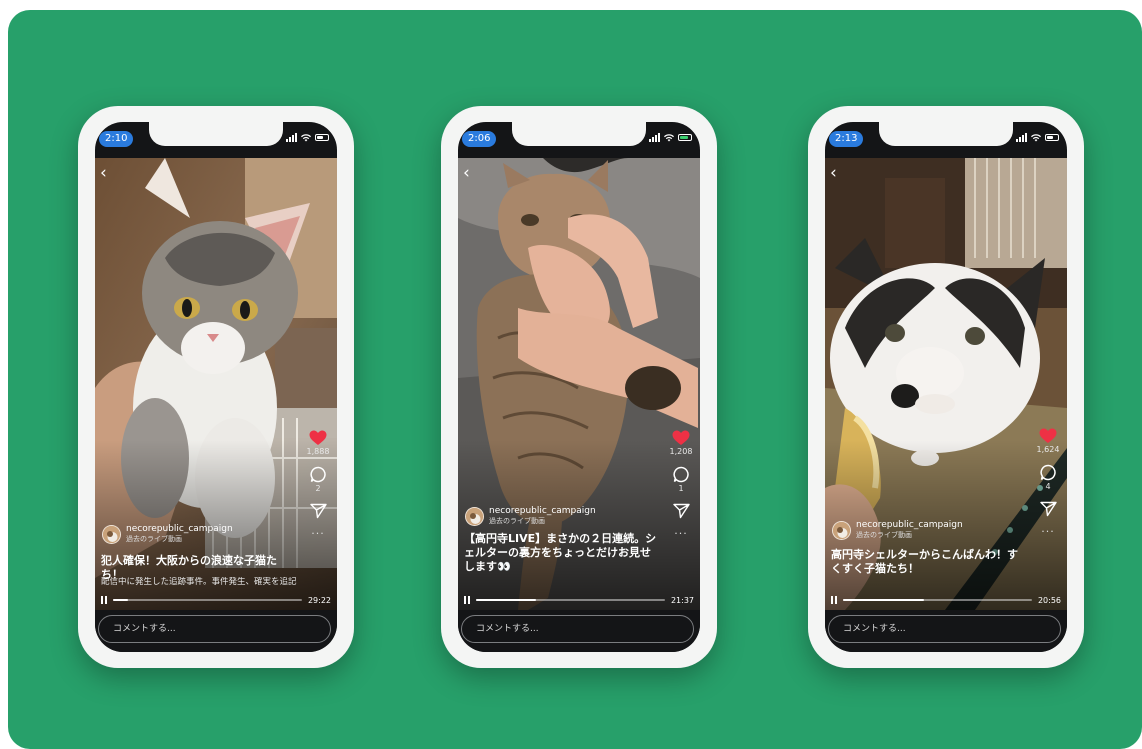 The image size is (1142, 749). I want to click on comment-count: 2, so click(318, 488).